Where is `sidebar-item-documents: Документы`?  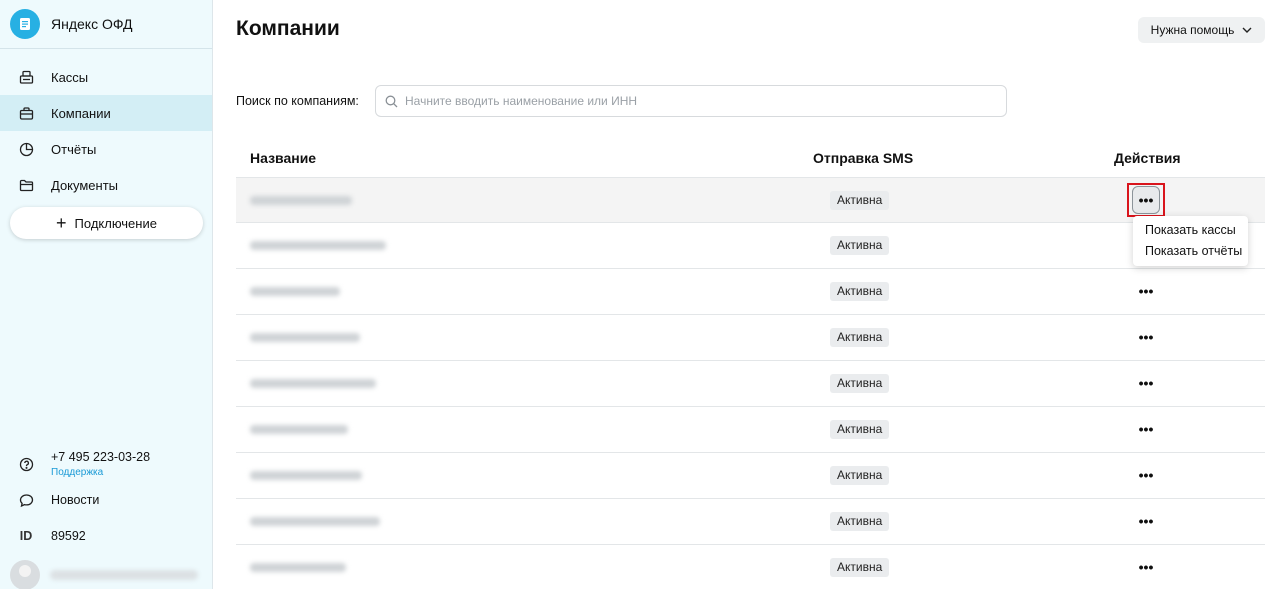 sidebar-item-documents: Документы is located at coordinates (106, 185).